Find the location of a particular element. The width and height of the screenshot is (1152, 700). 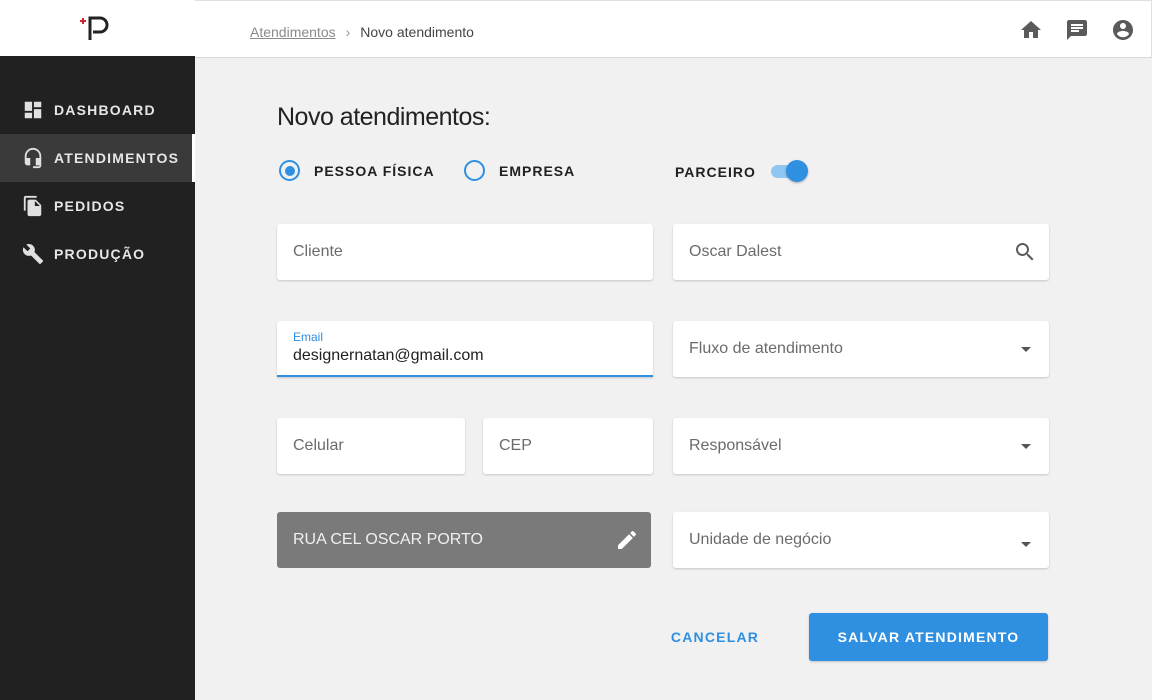

sidebar-item-dashboard: DASHBOARD is located at coordinates (97, 110).